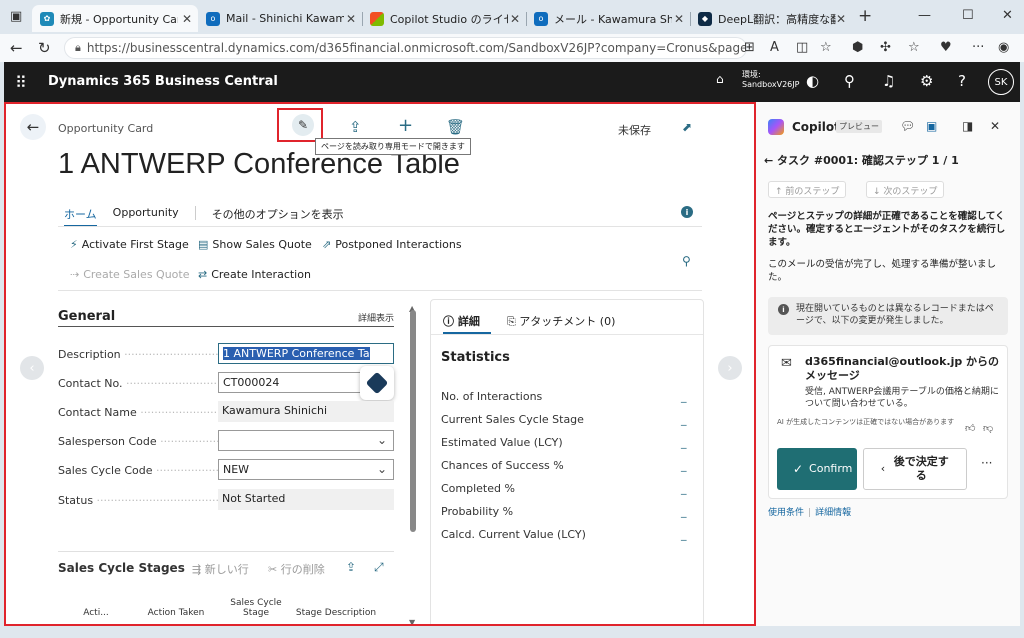 This screenshot has height=638, width=1024. Describe the element at coordinates (687, 127) in the screenshot. I see `open-new-window-icon: ⬈` at that location.